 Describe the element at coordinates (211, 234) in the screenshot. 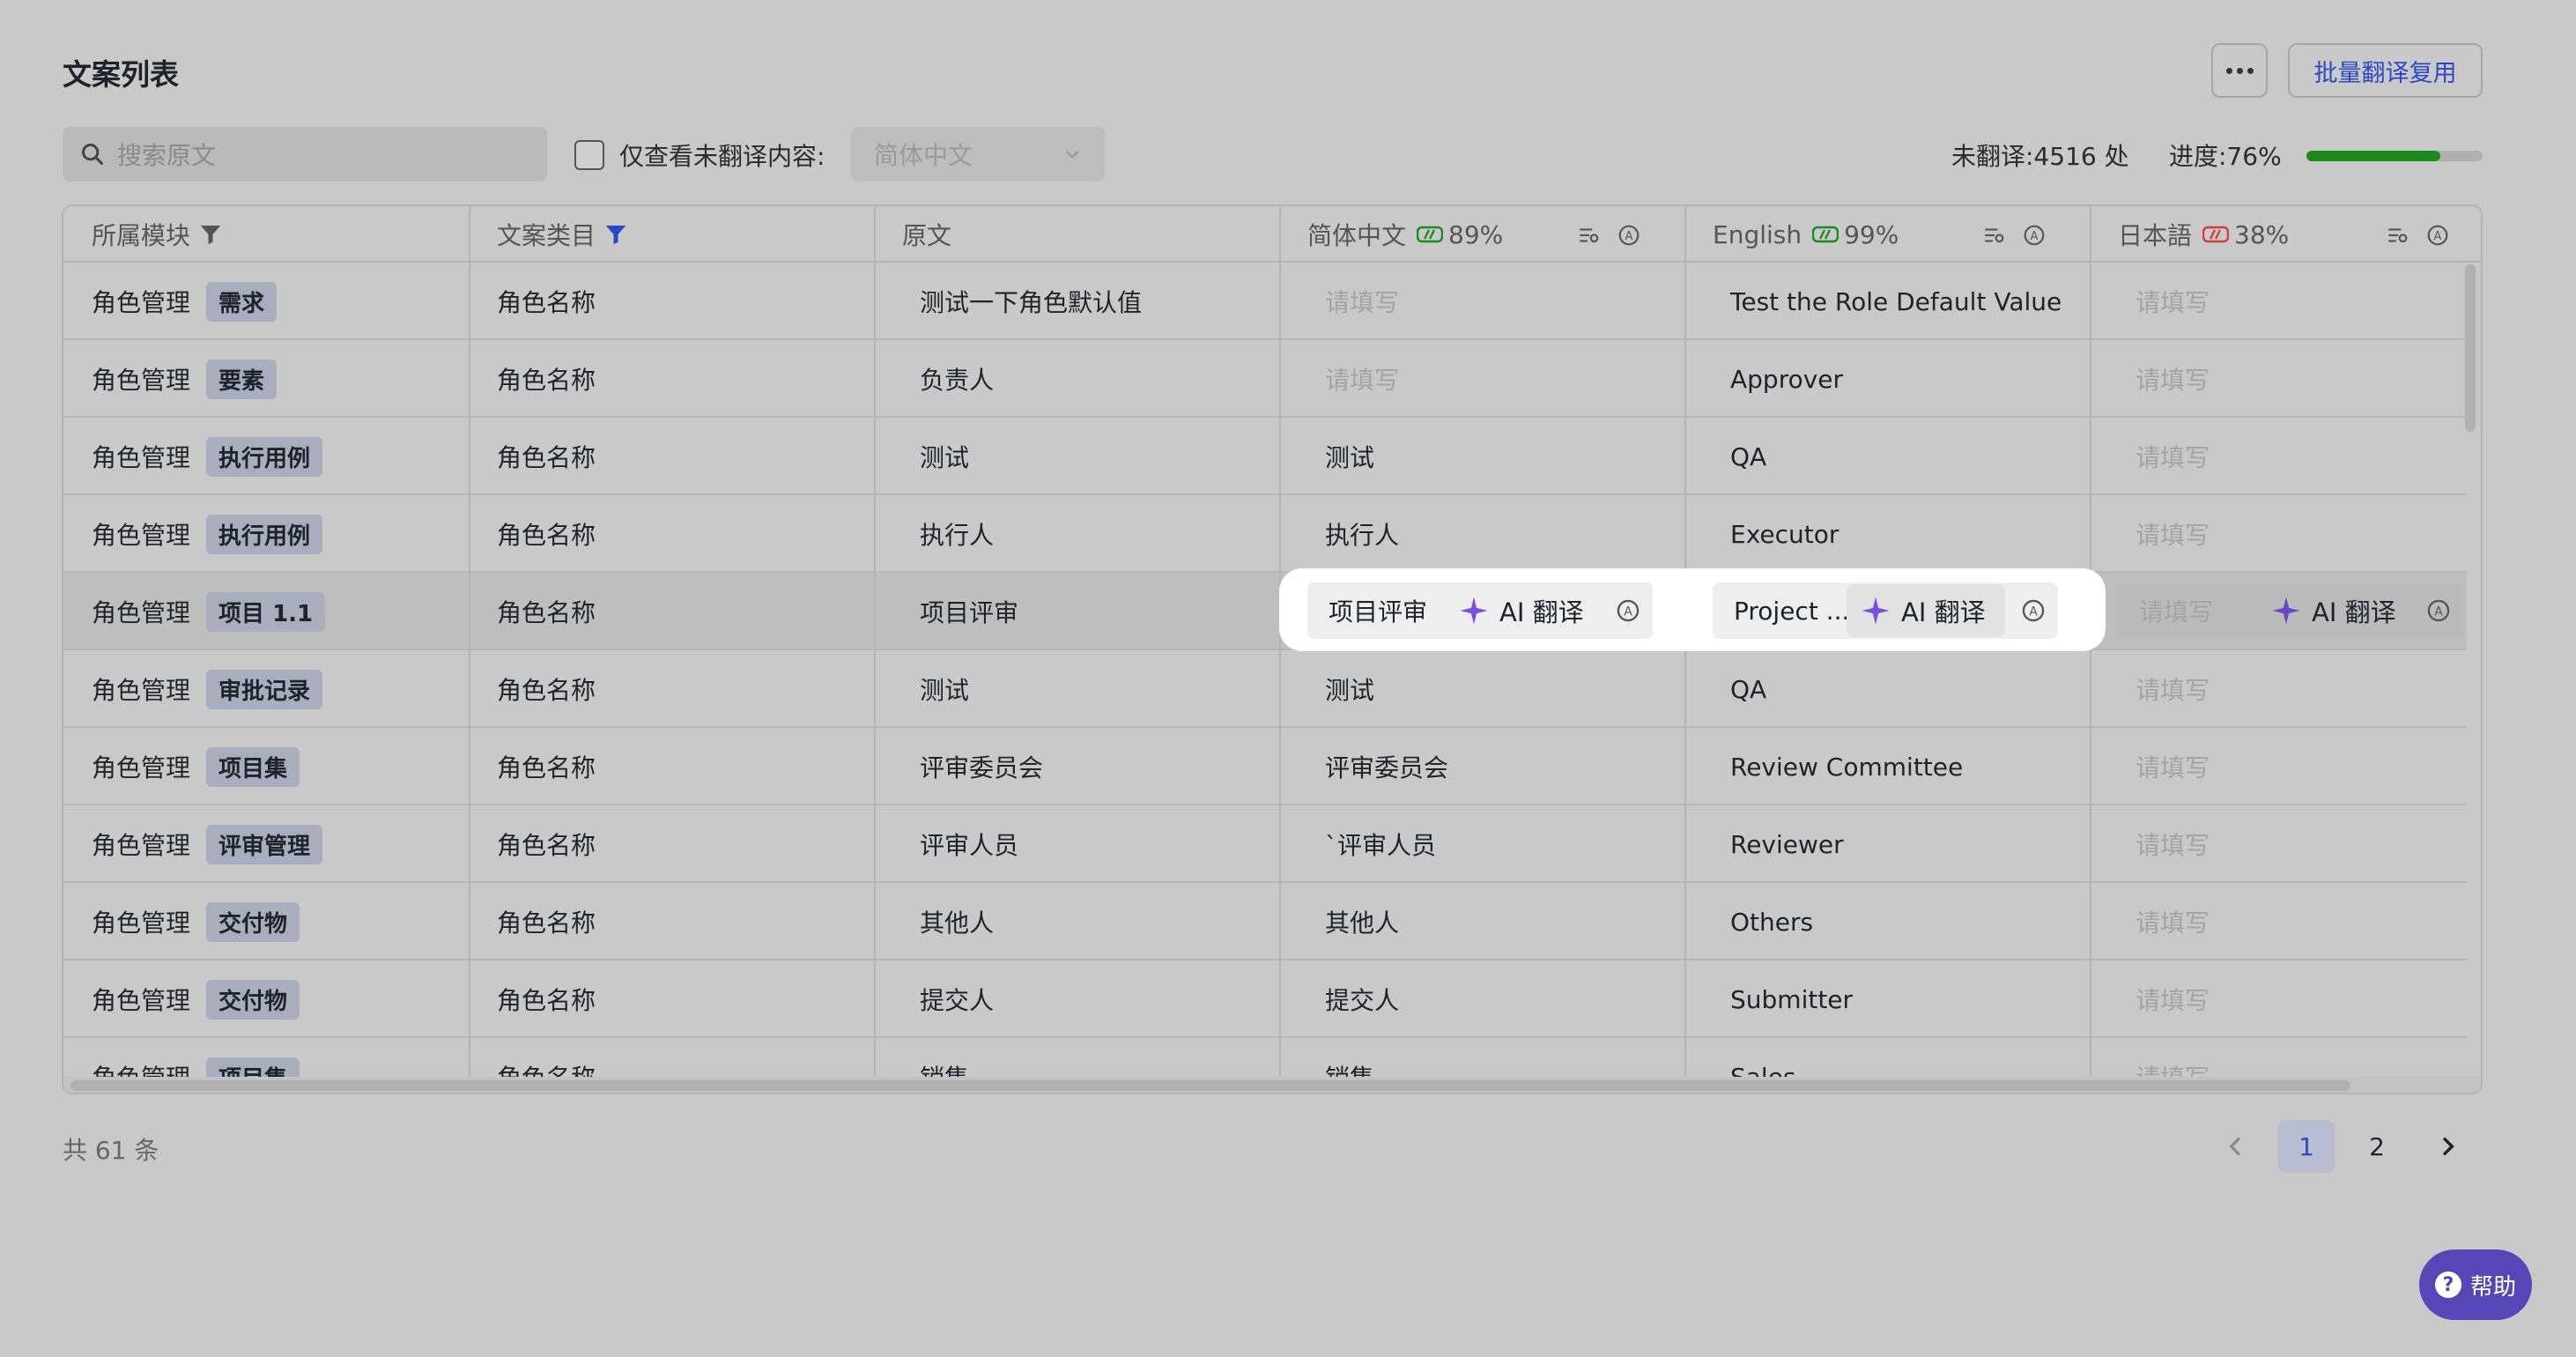

I see `filter-icon` at that location.